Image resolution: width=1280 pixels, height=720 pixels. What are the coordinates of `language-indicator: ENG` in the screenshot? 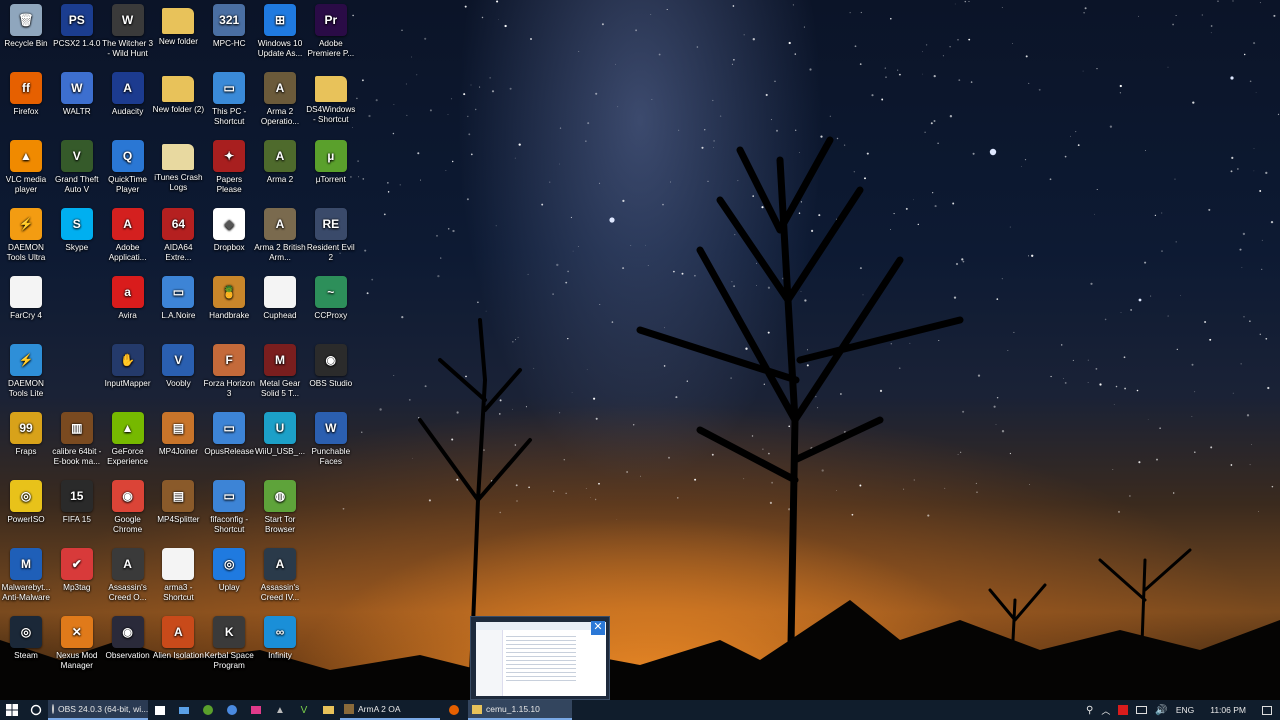 It's located at (1185, 710).